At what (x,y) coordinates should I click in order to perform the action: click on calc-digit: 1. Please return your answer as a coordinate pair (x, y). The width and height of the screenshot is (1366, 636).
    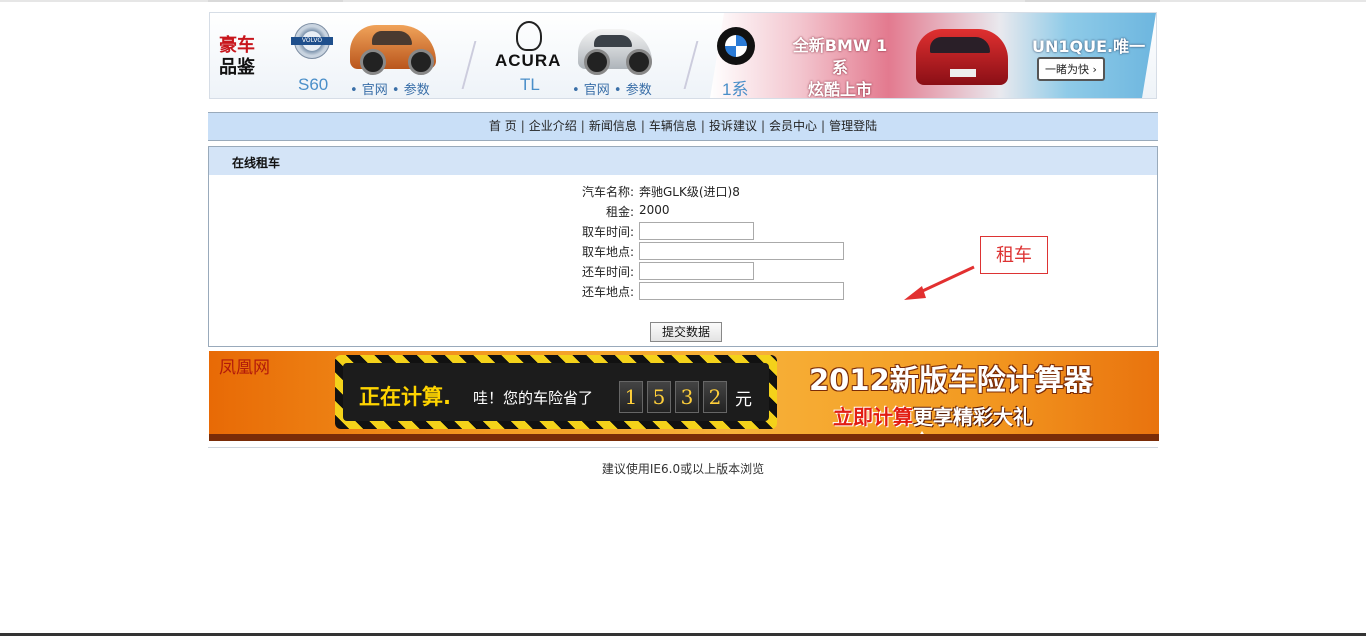
    Looking at the image, I should click on (631, 397).